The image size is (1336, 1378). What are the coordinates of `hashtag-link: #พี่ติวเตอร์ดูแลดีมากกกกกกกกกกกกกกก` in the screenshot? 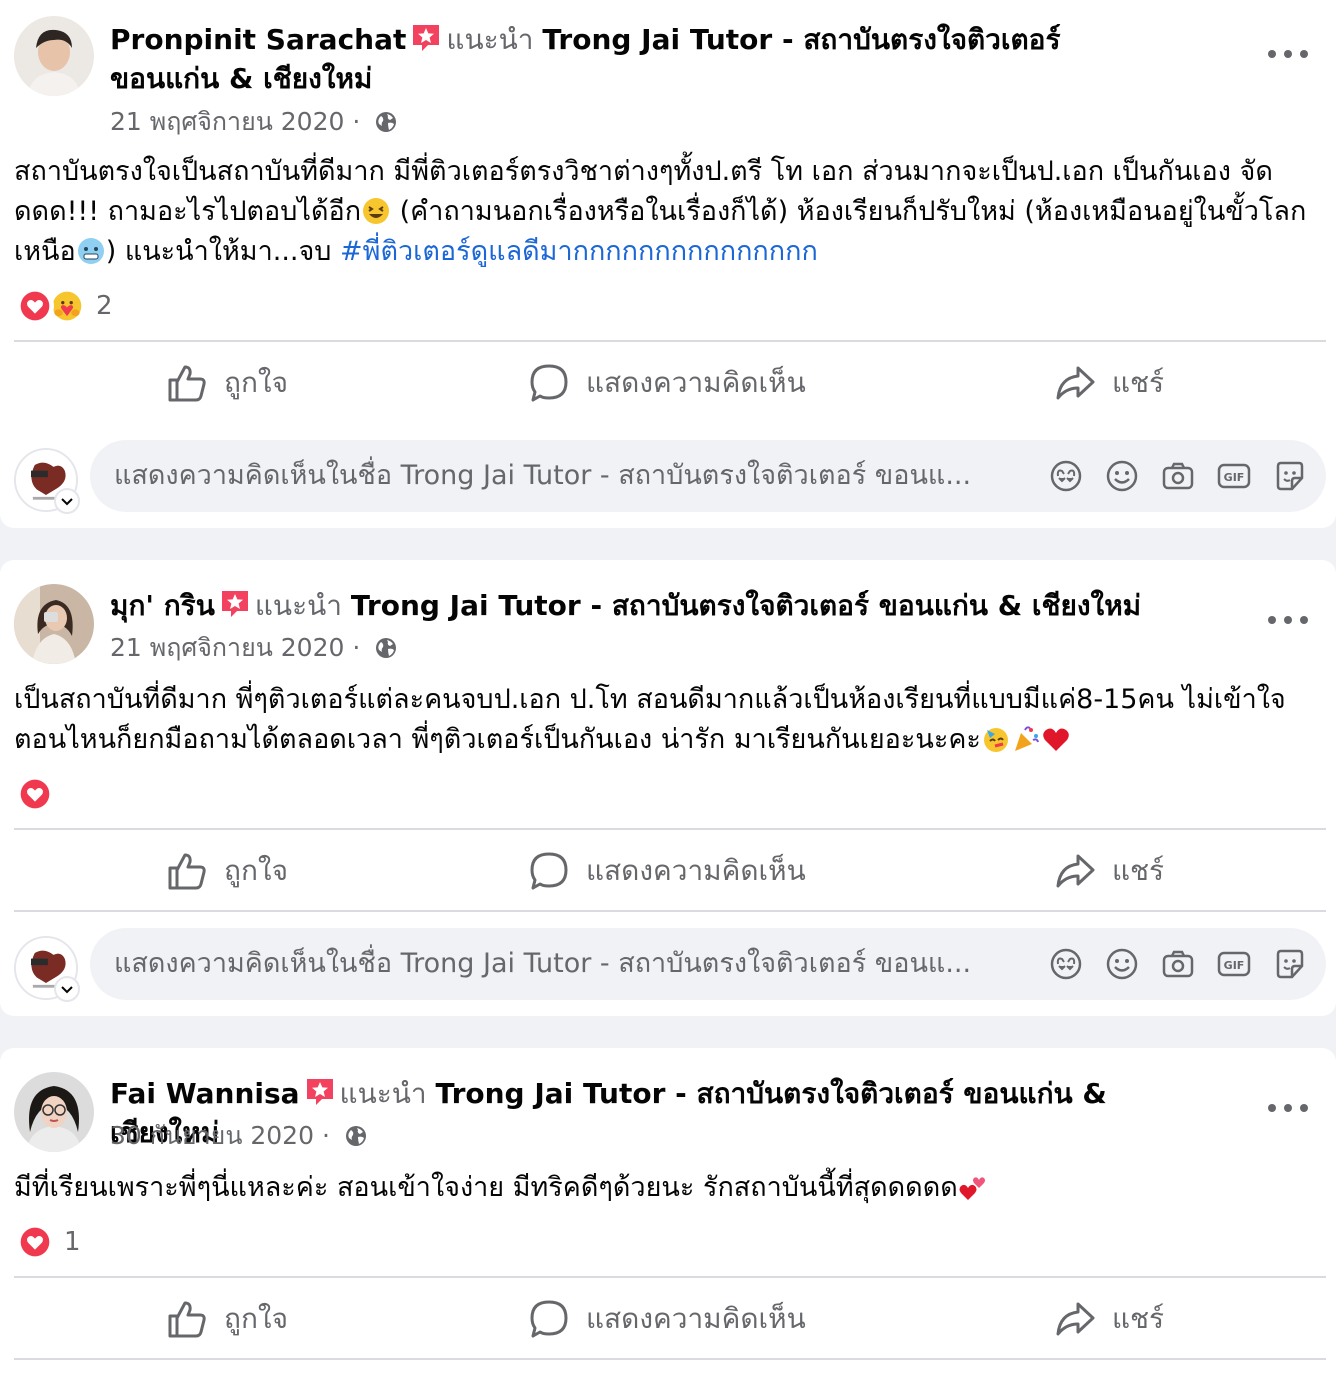 It's located at (579, 251).